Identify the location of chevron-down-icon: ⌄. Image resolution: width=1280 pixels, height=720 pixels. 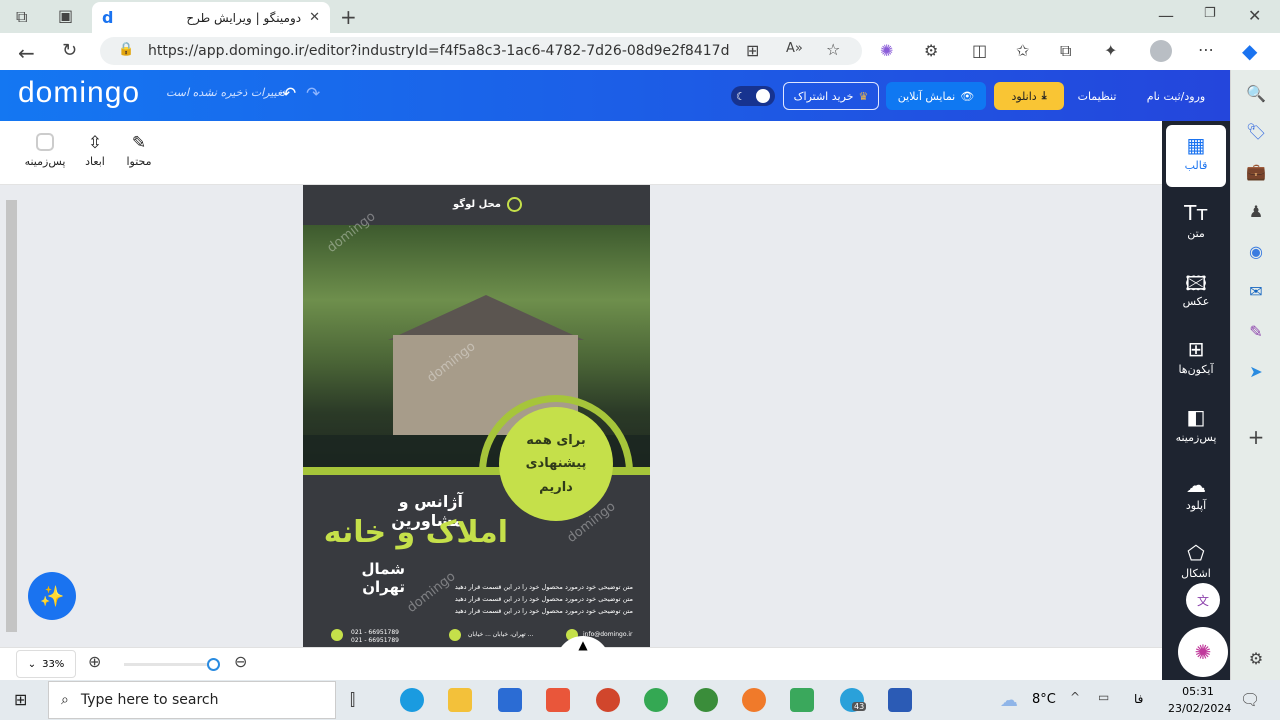
(32, 664).